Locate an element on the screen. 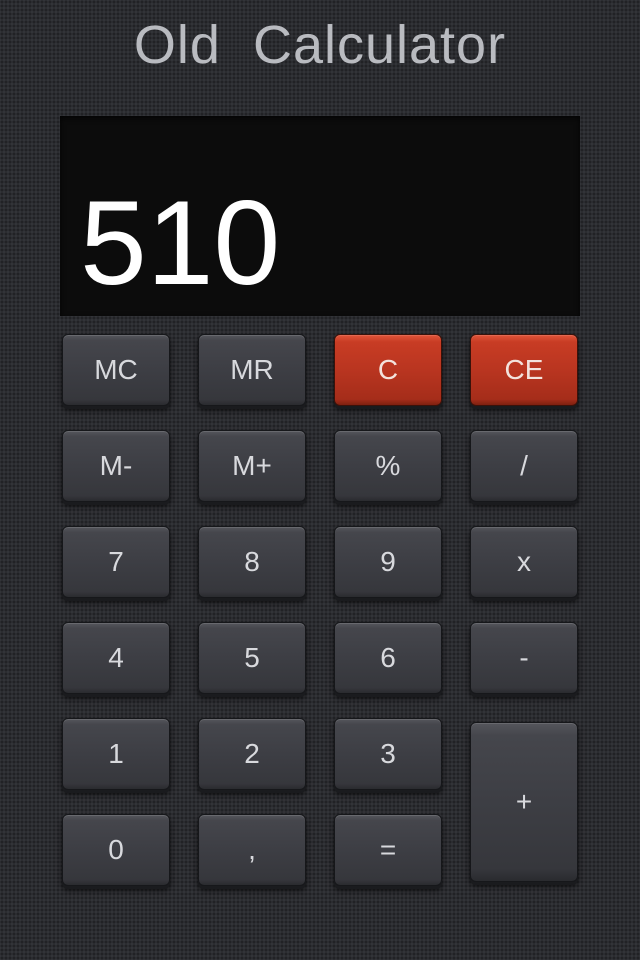 The image size is (640, 960). digit-1-label: 1 is located at coordinates (116, 753).